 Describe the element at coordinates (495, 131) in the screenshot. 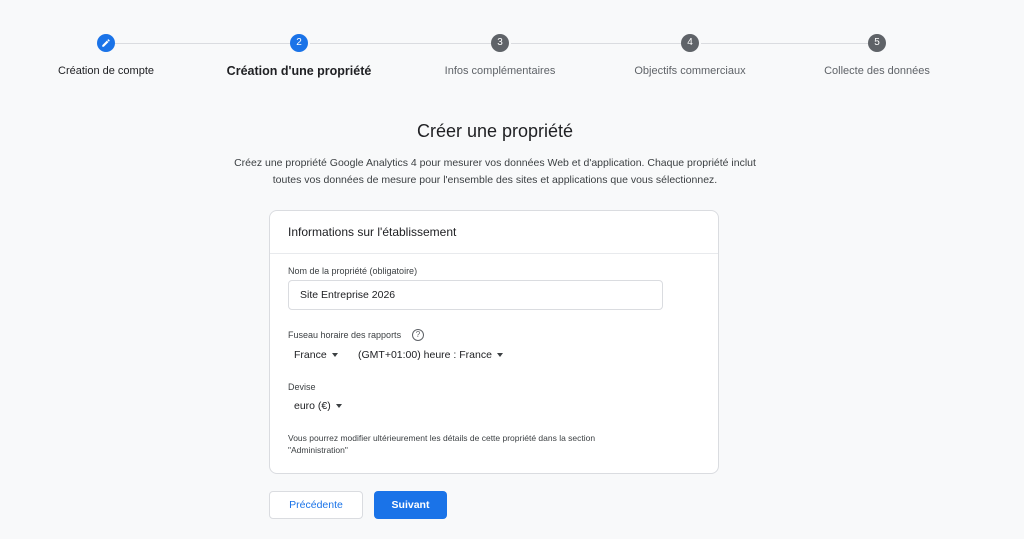

I see `page-title: Créer une propriété` at that location.